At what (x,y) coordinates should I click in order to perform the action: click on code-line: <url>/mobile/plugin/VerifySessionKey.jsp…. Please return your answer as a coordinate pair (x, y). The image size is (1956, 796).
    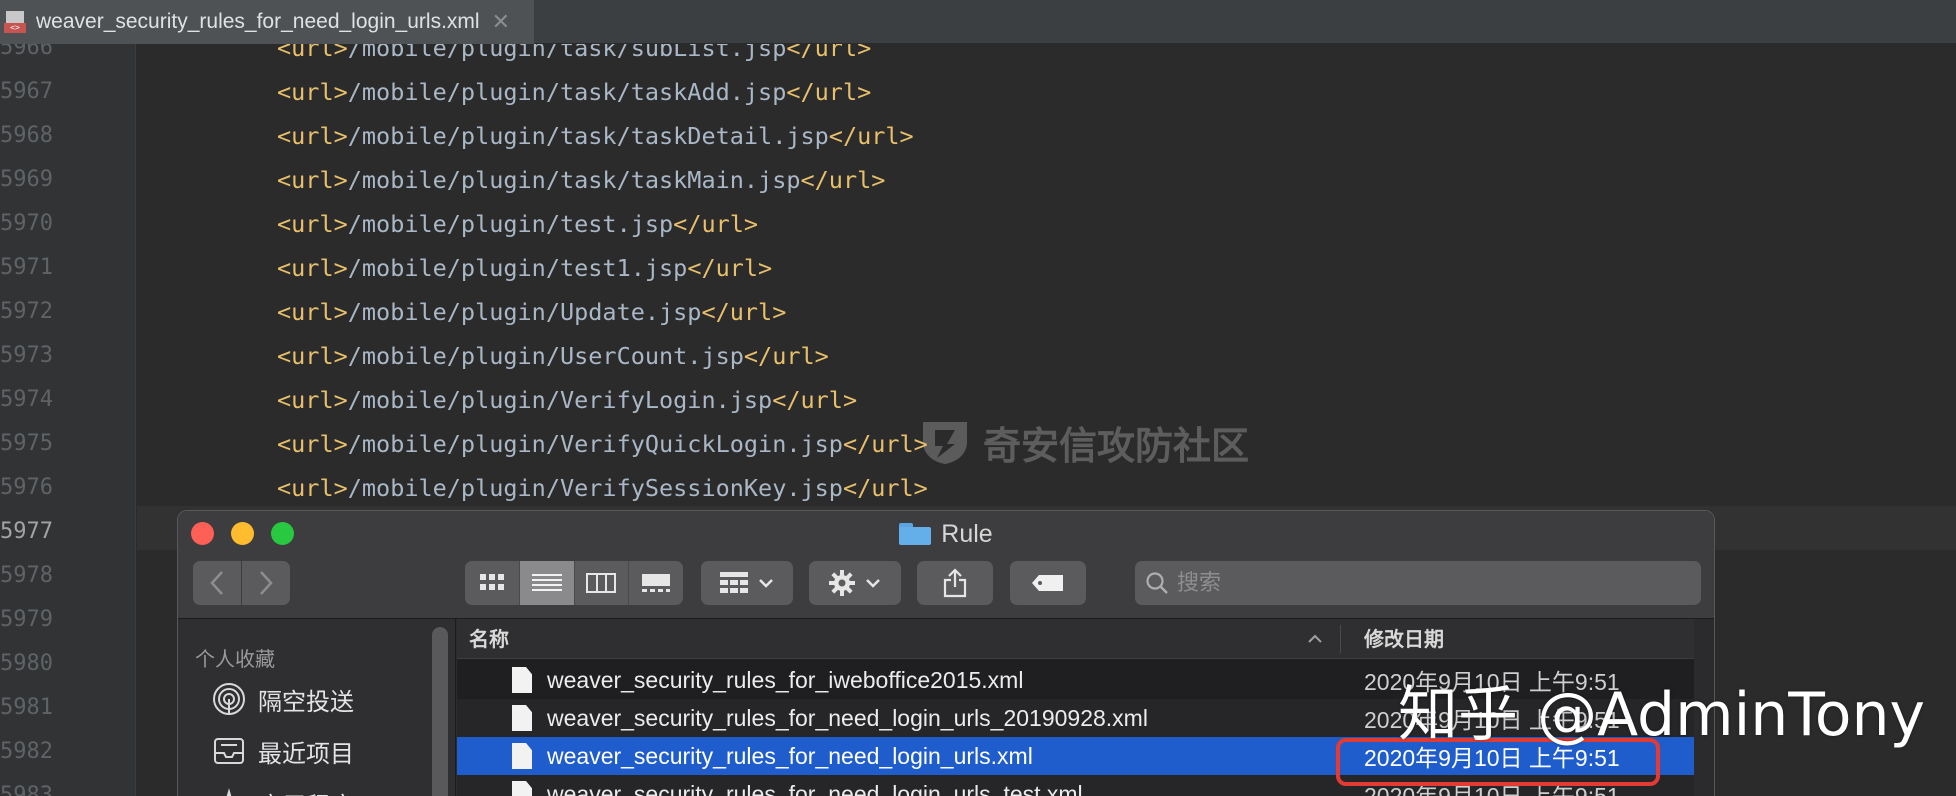
    Looking at the image, I should click on (602, 488).